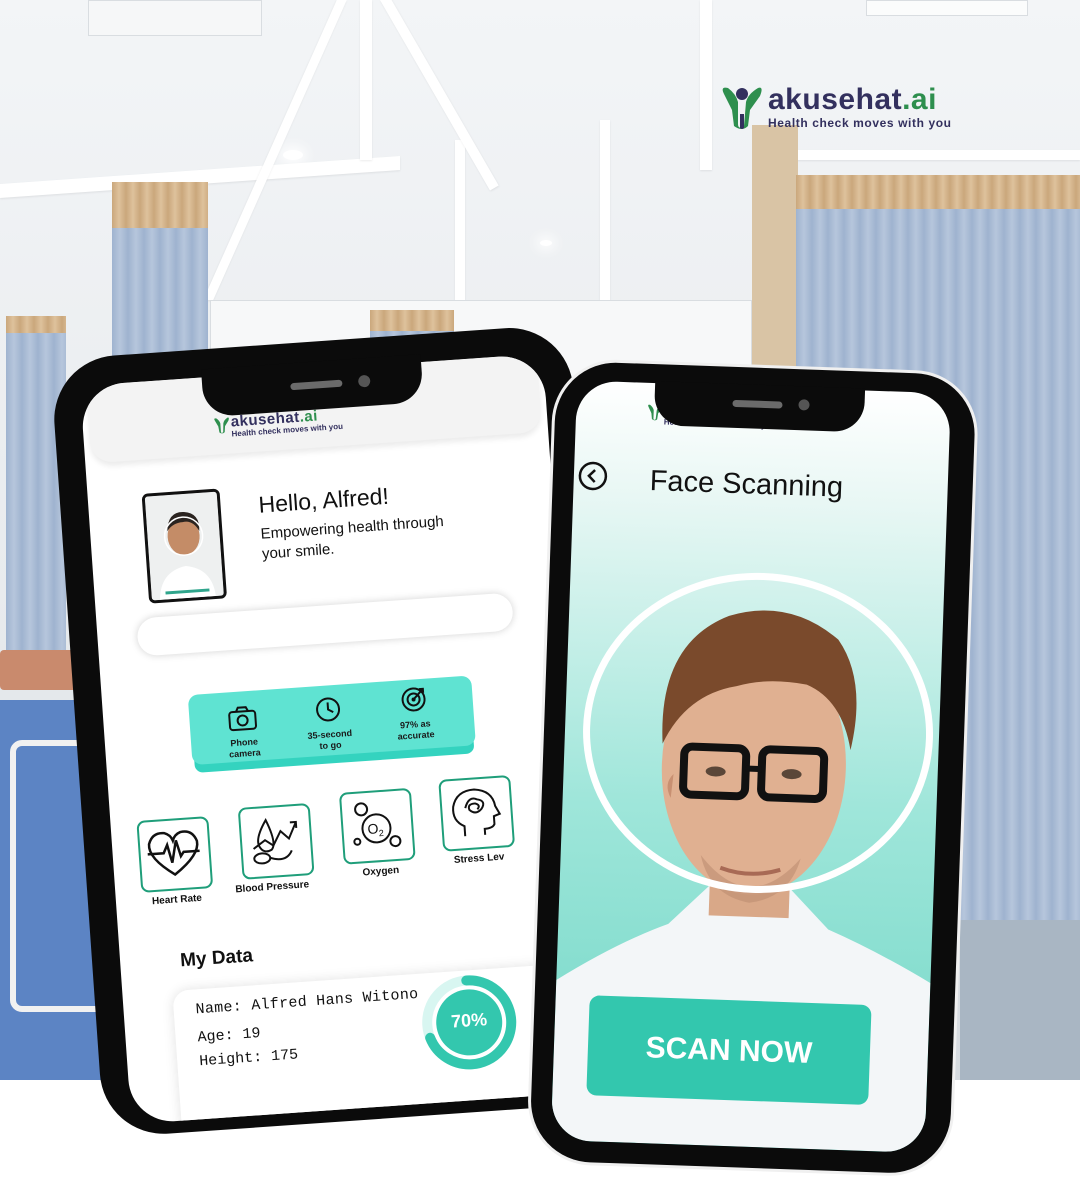 This screenshot has height=1178, width=1080. I want to click on metric-oxygen-label: Oxygen, so click(381, 871).